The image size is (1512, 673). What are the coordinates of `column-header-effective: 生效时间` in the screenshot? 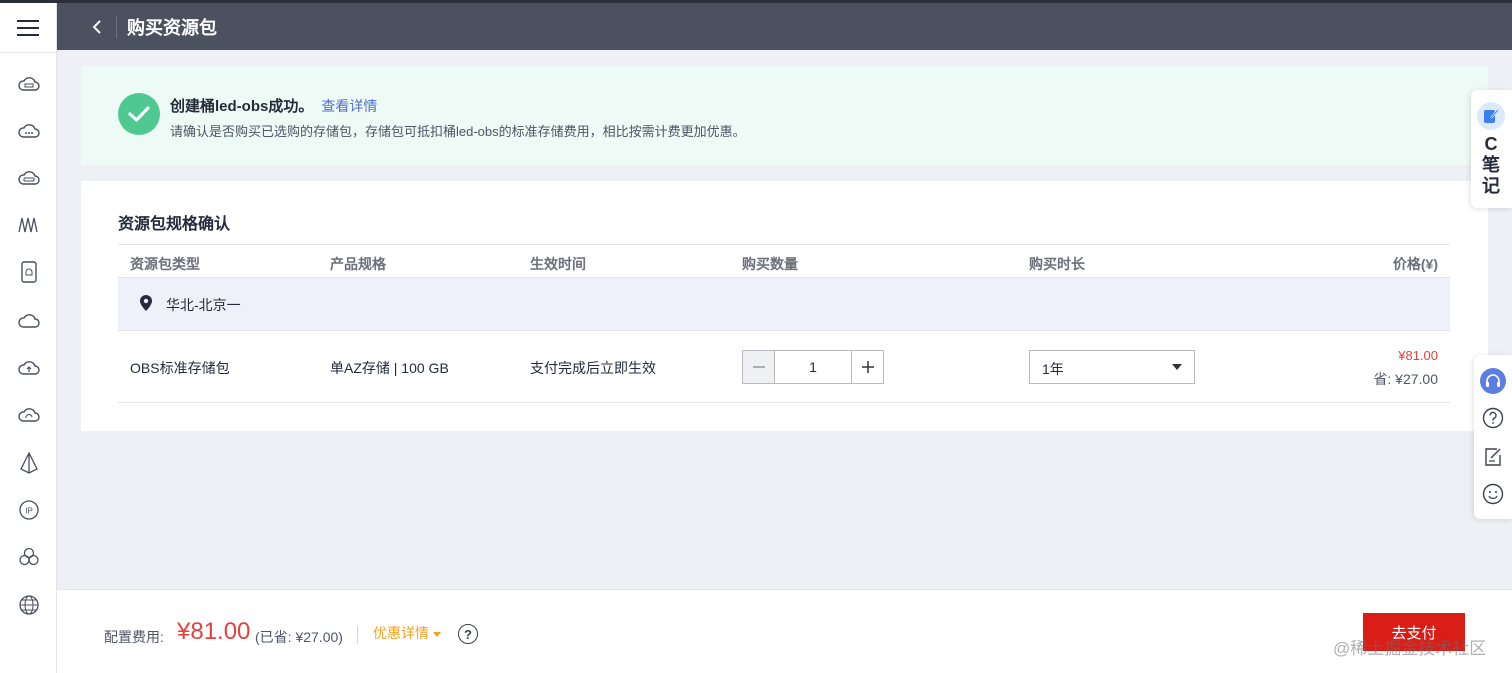 It's located at (558, 264).